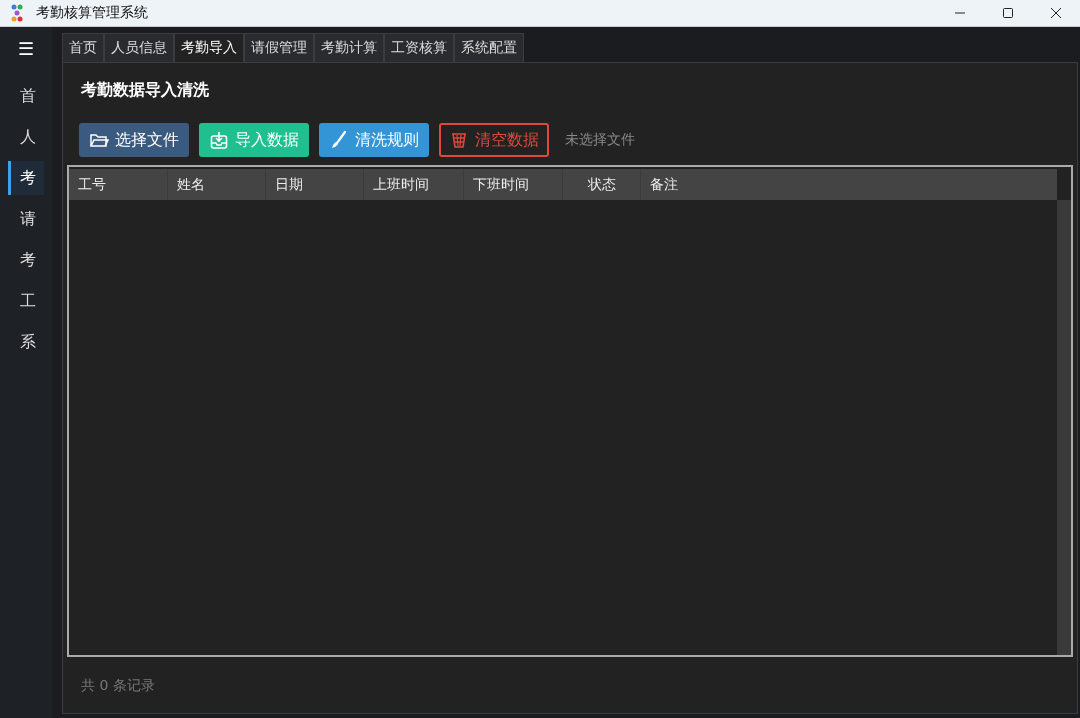 The image size is (1080, 718). What do you see at coordinates (600, 140) in the screenshot?
I see `file-status: 未选择文件` at bounding box center [600, 140].